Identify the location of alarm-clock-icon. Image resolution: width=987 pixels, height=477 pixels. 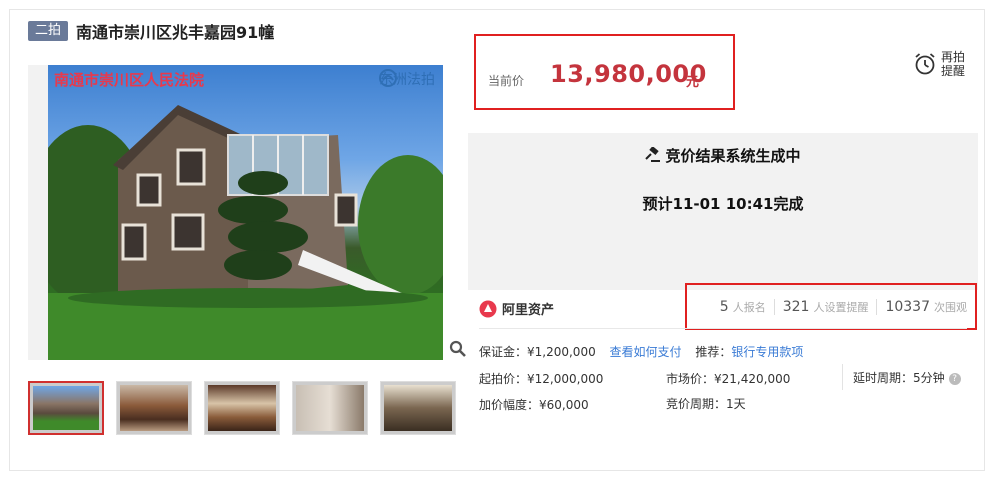
(925, 64).